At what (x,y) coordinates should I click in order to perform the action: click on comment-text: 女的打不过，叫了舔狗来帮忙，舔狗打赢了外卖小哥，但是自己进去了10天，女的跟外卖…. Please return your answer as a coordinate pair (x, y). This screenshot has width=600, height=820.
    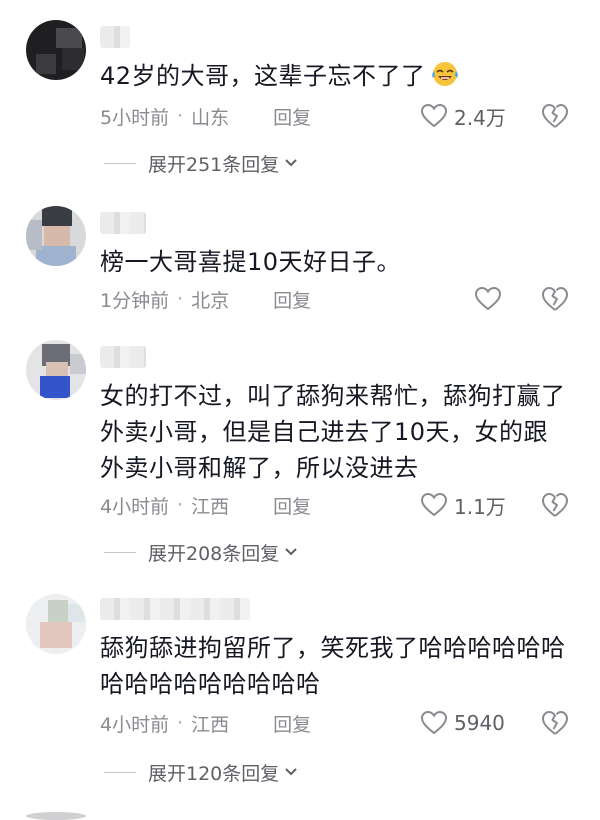
    Looking at the image, I should click on (333, 432).